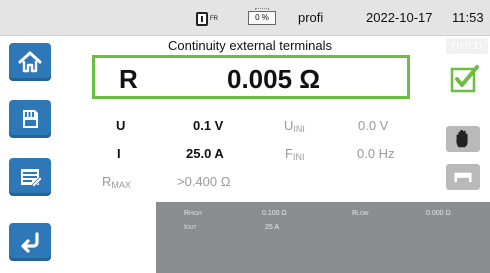 The width and height of the screenshot is (490, 273). I want to click on checkmark-icon, so click(464, 79).